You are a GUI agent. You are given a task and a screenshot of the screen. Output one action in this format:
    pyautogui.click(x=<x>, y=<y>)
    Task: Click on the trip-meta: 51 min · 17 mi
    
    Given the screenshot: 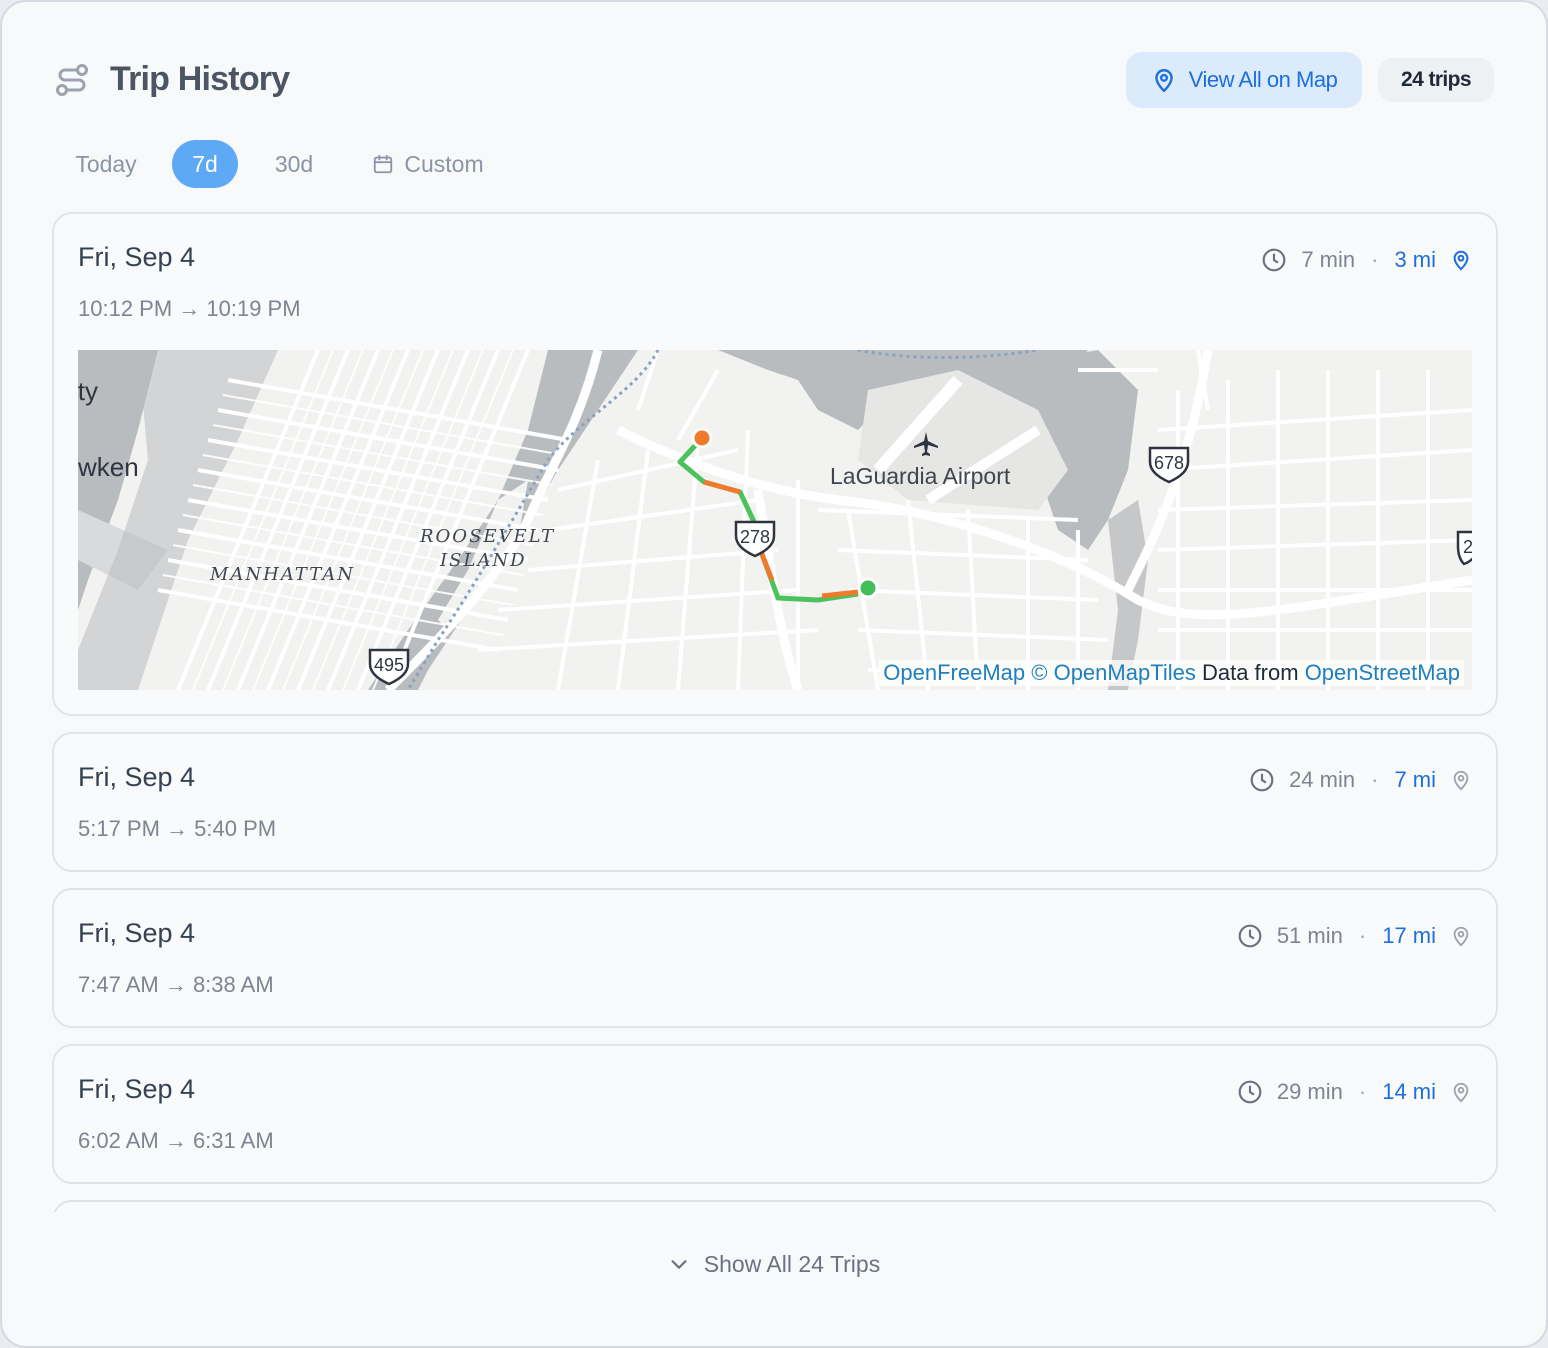 What is the action you would take?
    pyautogui.click(x=1354, y=936)
    